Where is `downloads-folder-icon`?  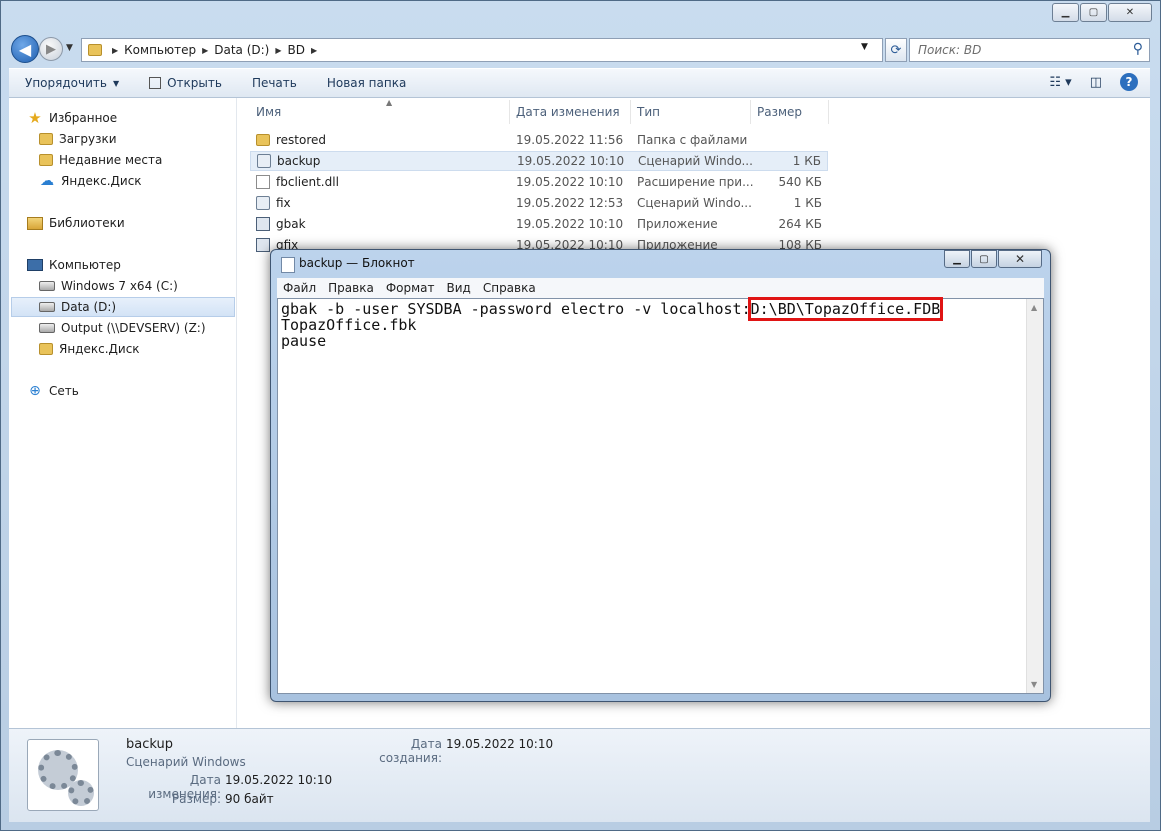
downloads-folder-icon is located at coordinates (46, 139).